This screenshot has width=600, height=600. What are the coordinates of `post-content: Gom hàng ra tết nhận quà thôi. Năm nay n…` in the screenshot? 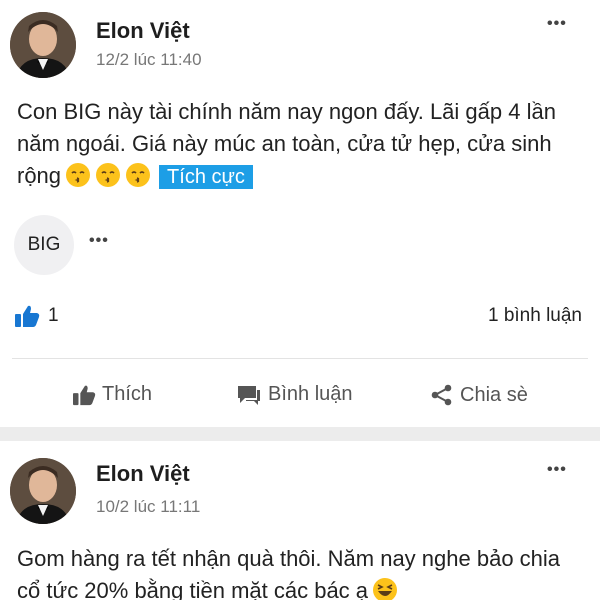 It's located at (302, 571).